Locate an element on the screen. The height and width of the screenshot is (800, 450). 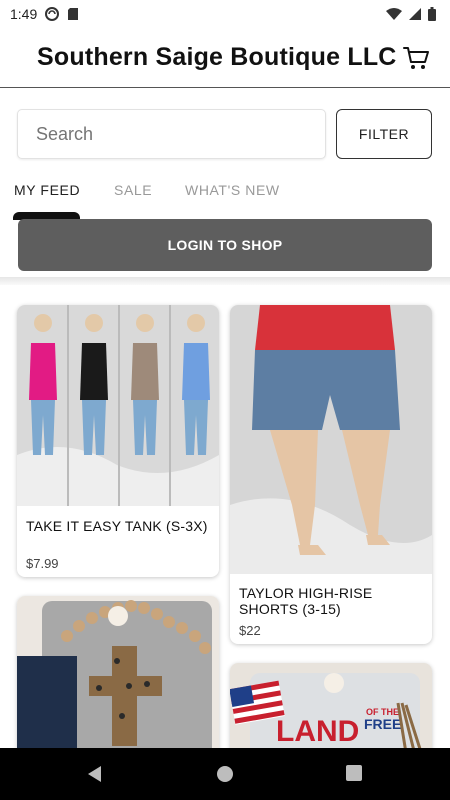
sd-card-icon is located at coordinates (73, 14).